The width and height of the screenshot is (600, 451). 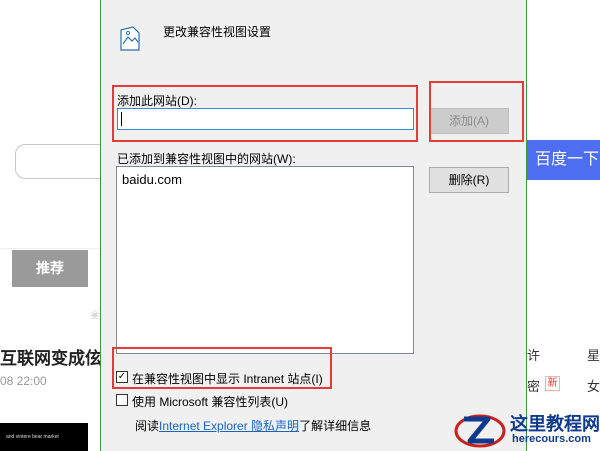 I want to click on side-char: 密, so click(x=534, y=386).